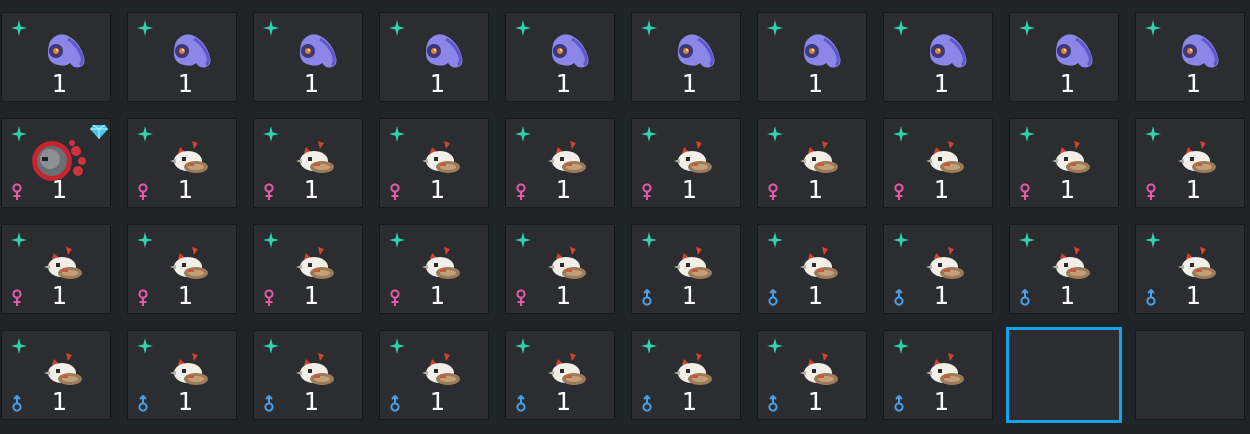  Describe the element at coordinates (1190, 375) in the screenshot. I see `box-slot-empty` at that location.